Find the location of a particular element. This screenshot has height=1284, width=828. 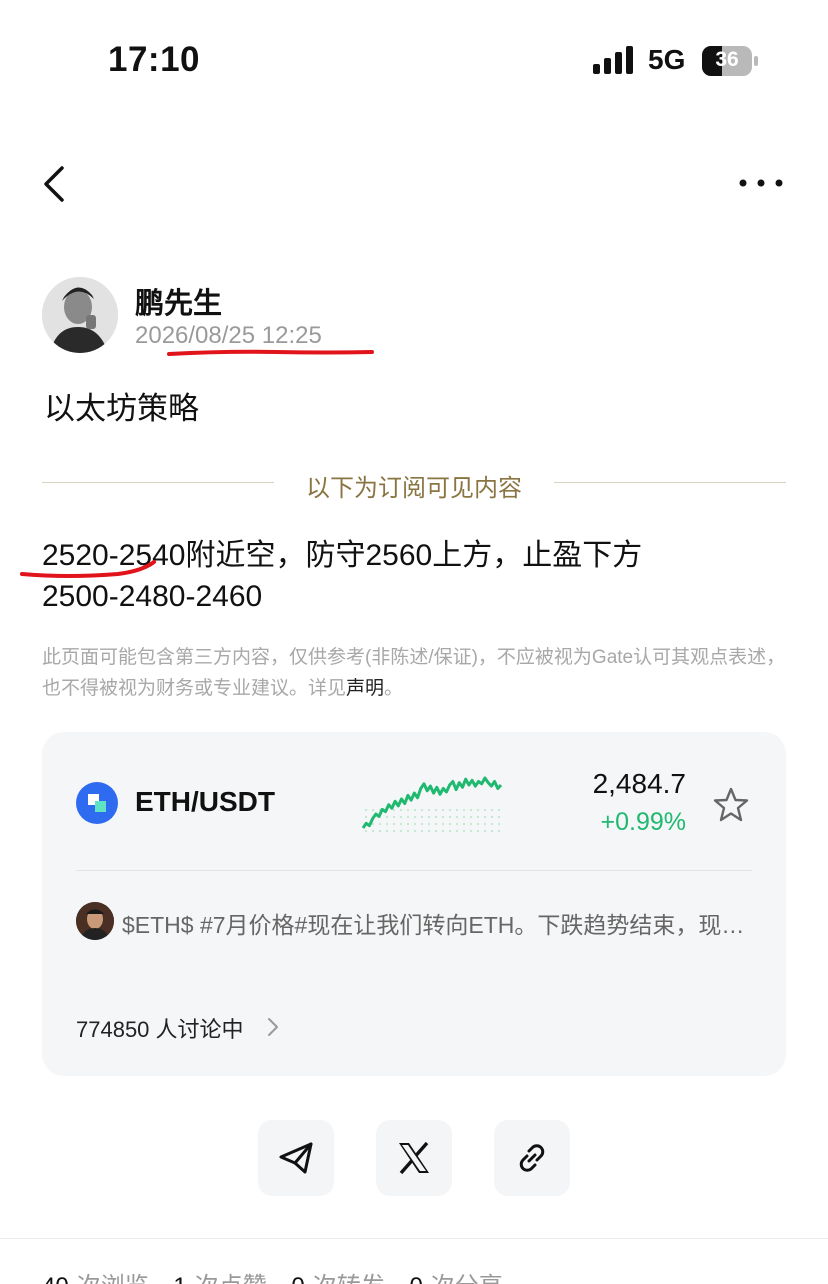

views-count: 40 is located at coordinates (55, 1278).